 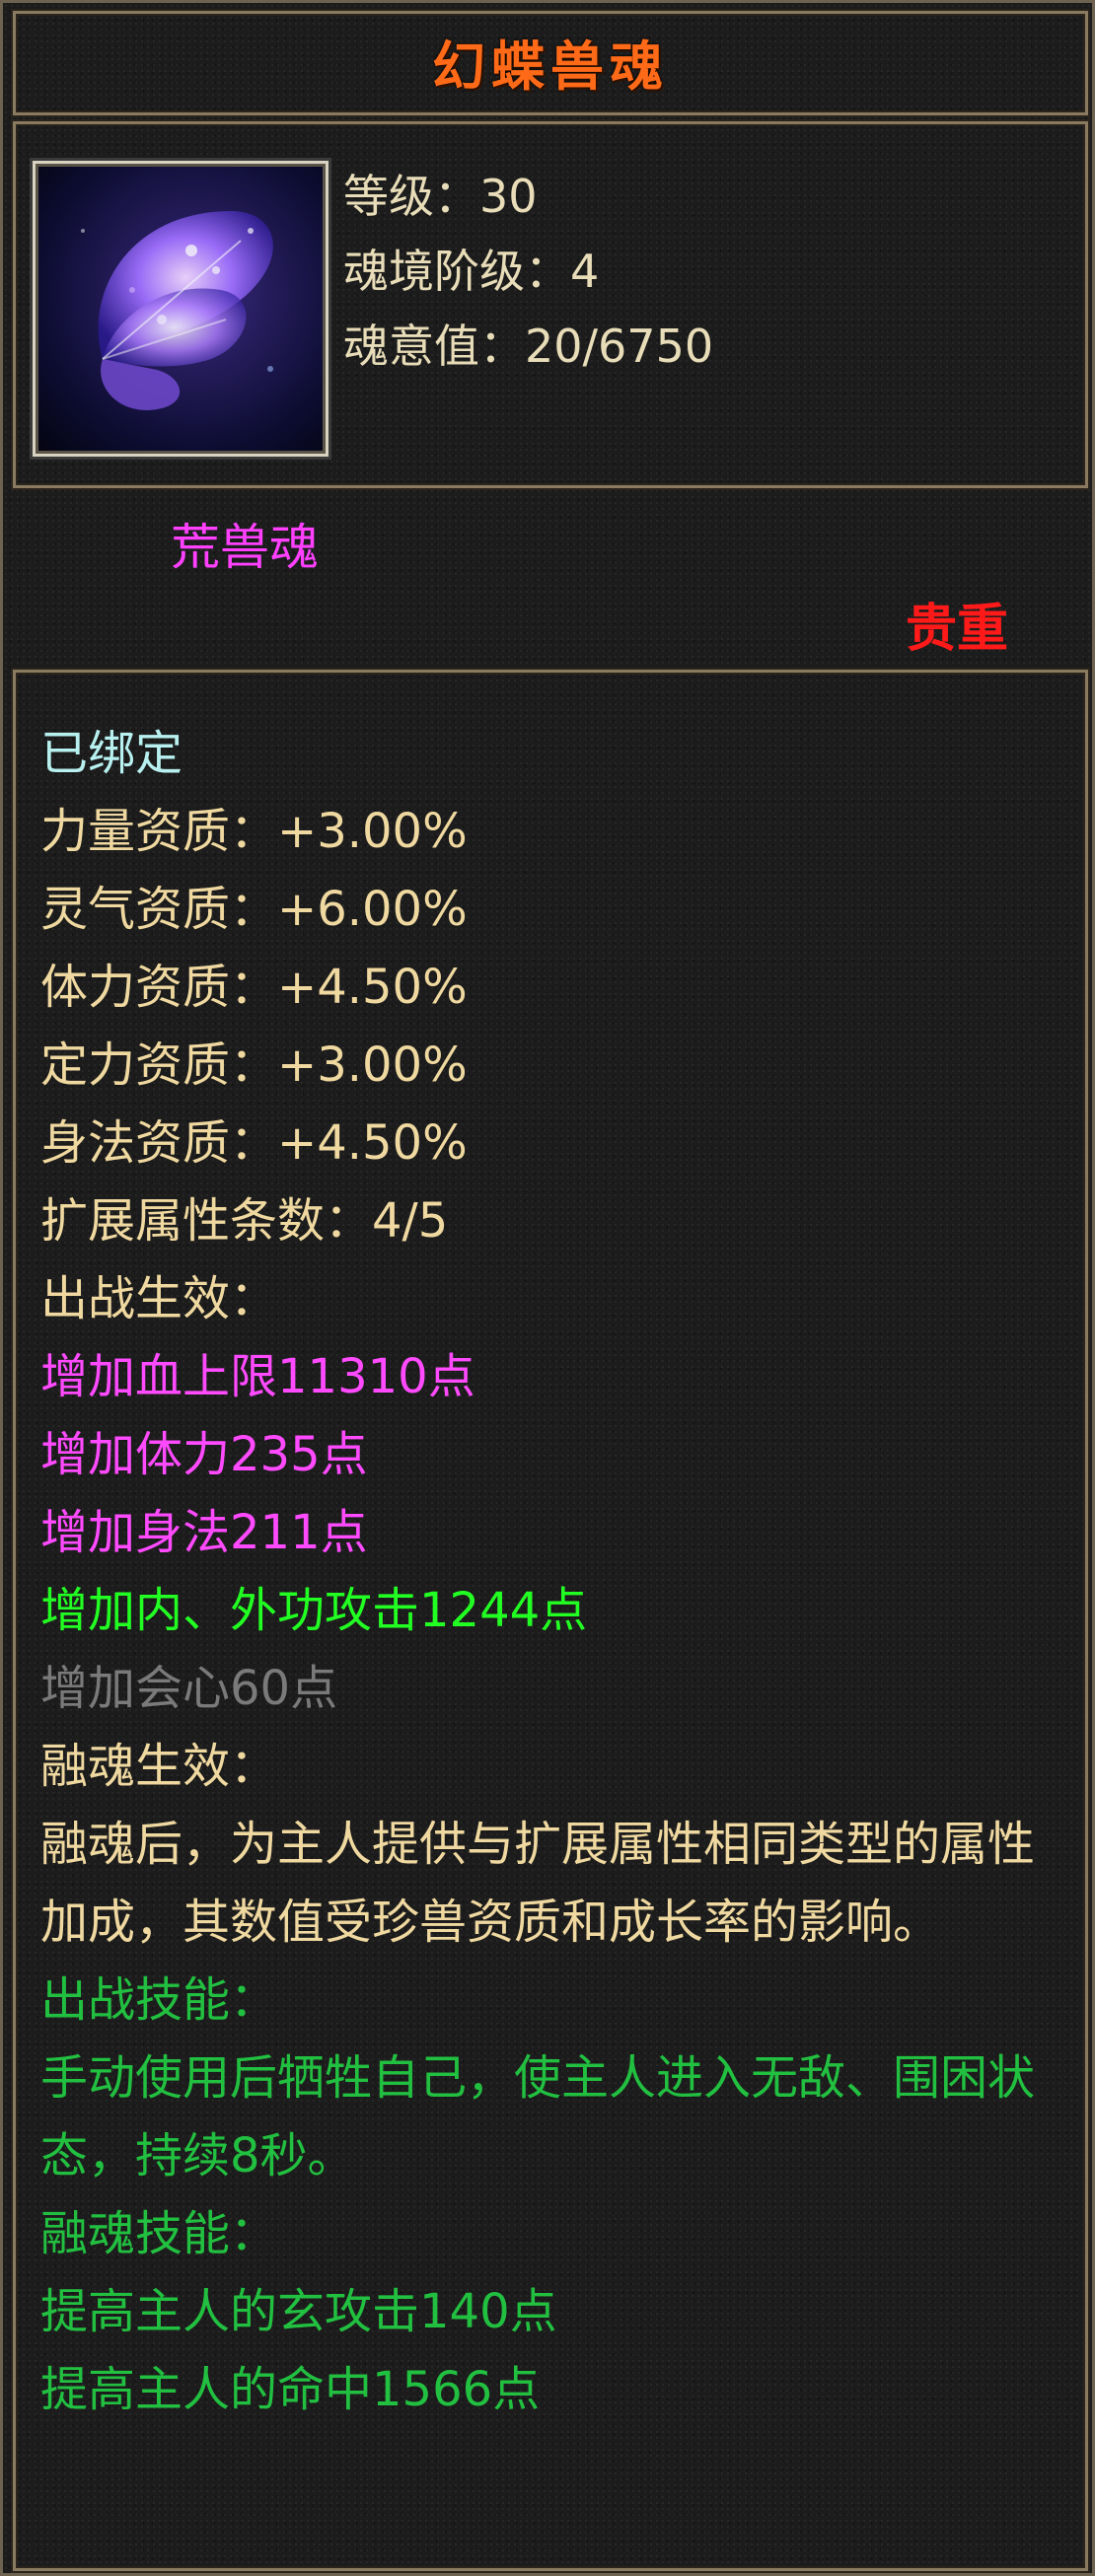 I want to click on item-rarity: 贵重, so click(x=957, y=629).